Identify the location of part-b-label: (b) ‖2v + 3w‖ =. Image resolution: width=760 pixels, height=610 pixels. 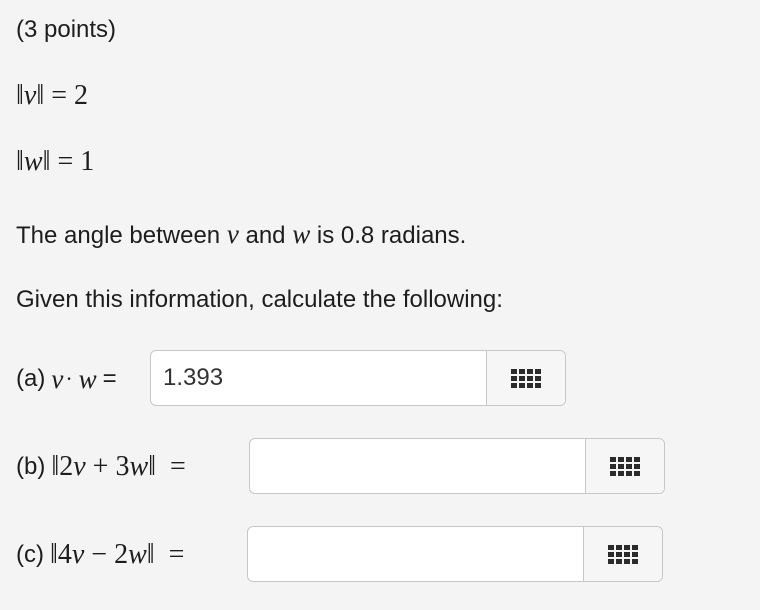
(101, 467).